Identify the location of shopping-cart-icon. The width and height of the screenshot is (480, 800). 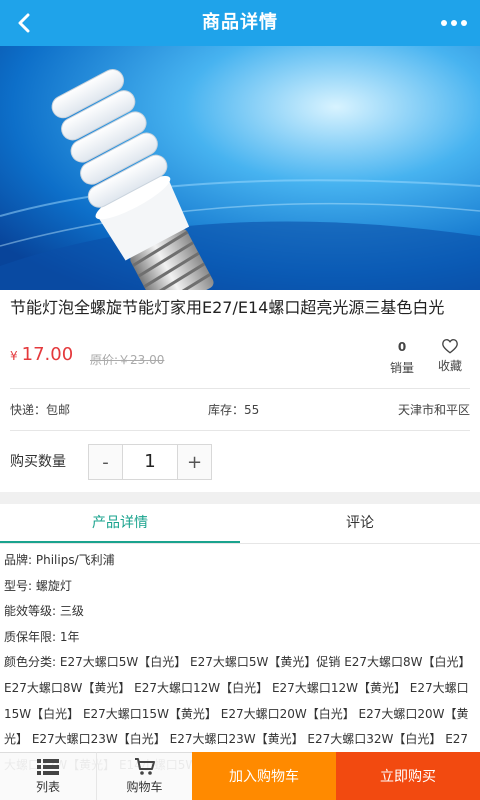
(144, 766).